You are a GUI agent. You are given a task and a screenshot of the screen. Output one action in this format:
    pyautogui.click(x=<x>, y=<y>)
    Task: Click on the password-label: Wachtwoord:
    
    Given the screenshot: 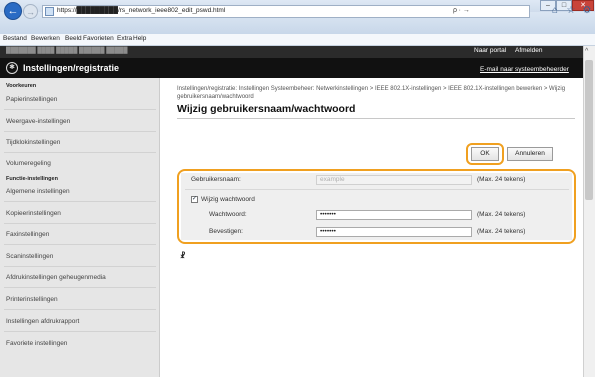 What is the action you would take?
    pyautogui.click(x=228, y=214)
    